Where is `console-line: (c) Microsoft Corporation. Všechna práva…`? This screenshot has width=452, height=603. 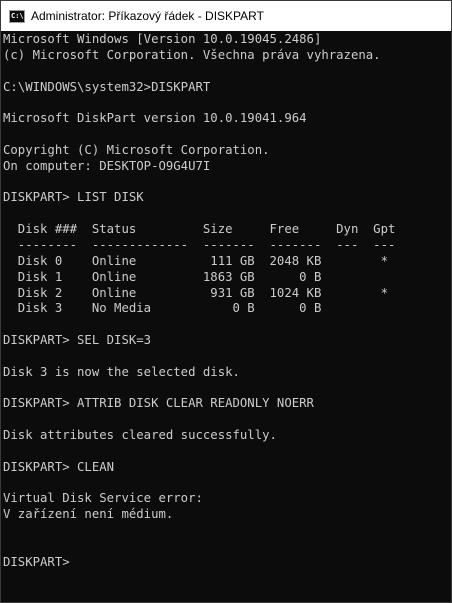 console-line: (c) Microsoft Corporation. Všechna práva… is located at coordinates (192, 54).